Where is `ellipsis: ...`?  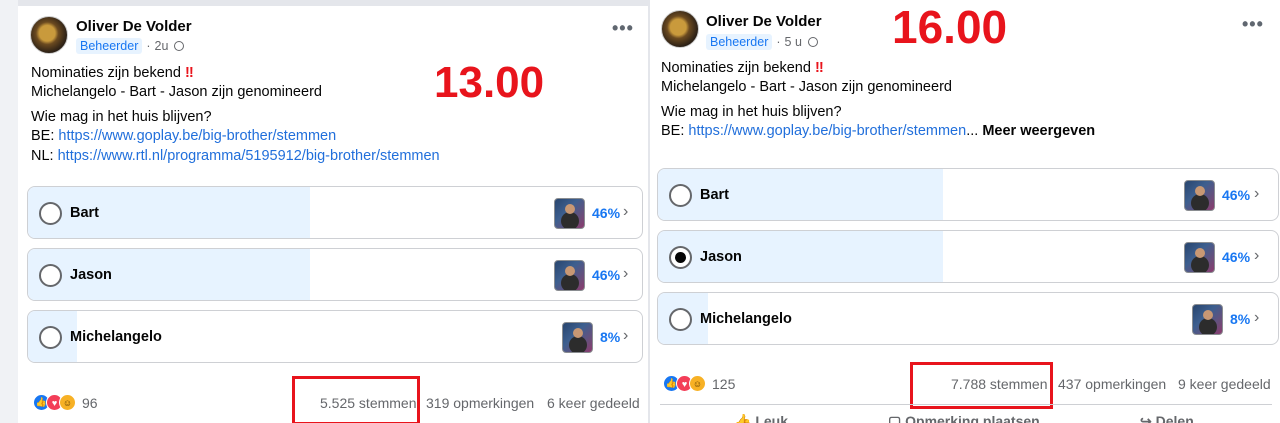 ellipsis: ... is located at coordinates (972, 131).